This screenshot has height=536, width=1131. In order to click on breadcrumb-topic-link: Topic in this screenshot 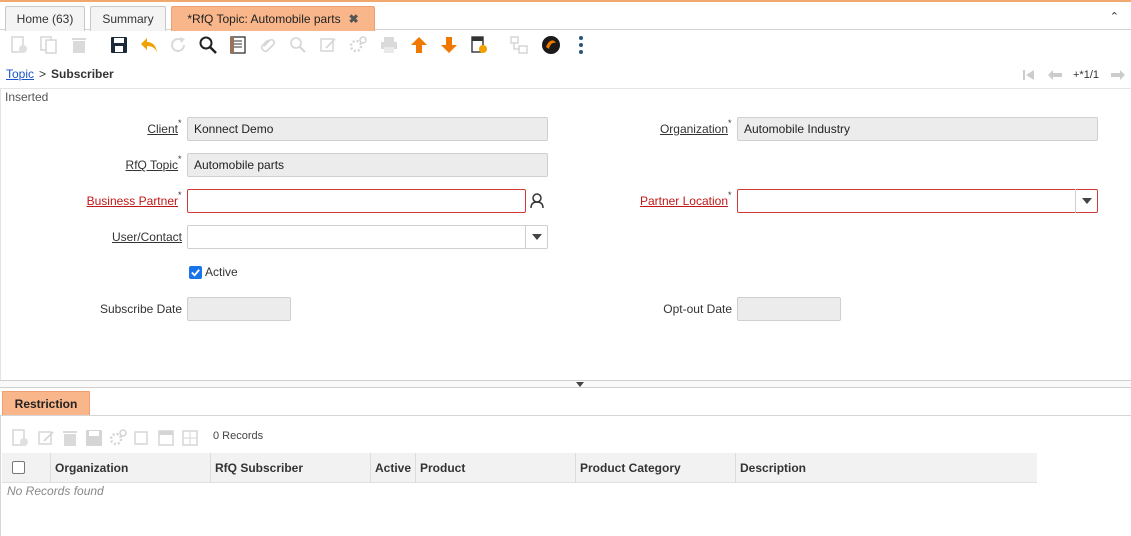, I will do `click(20, 74)`.